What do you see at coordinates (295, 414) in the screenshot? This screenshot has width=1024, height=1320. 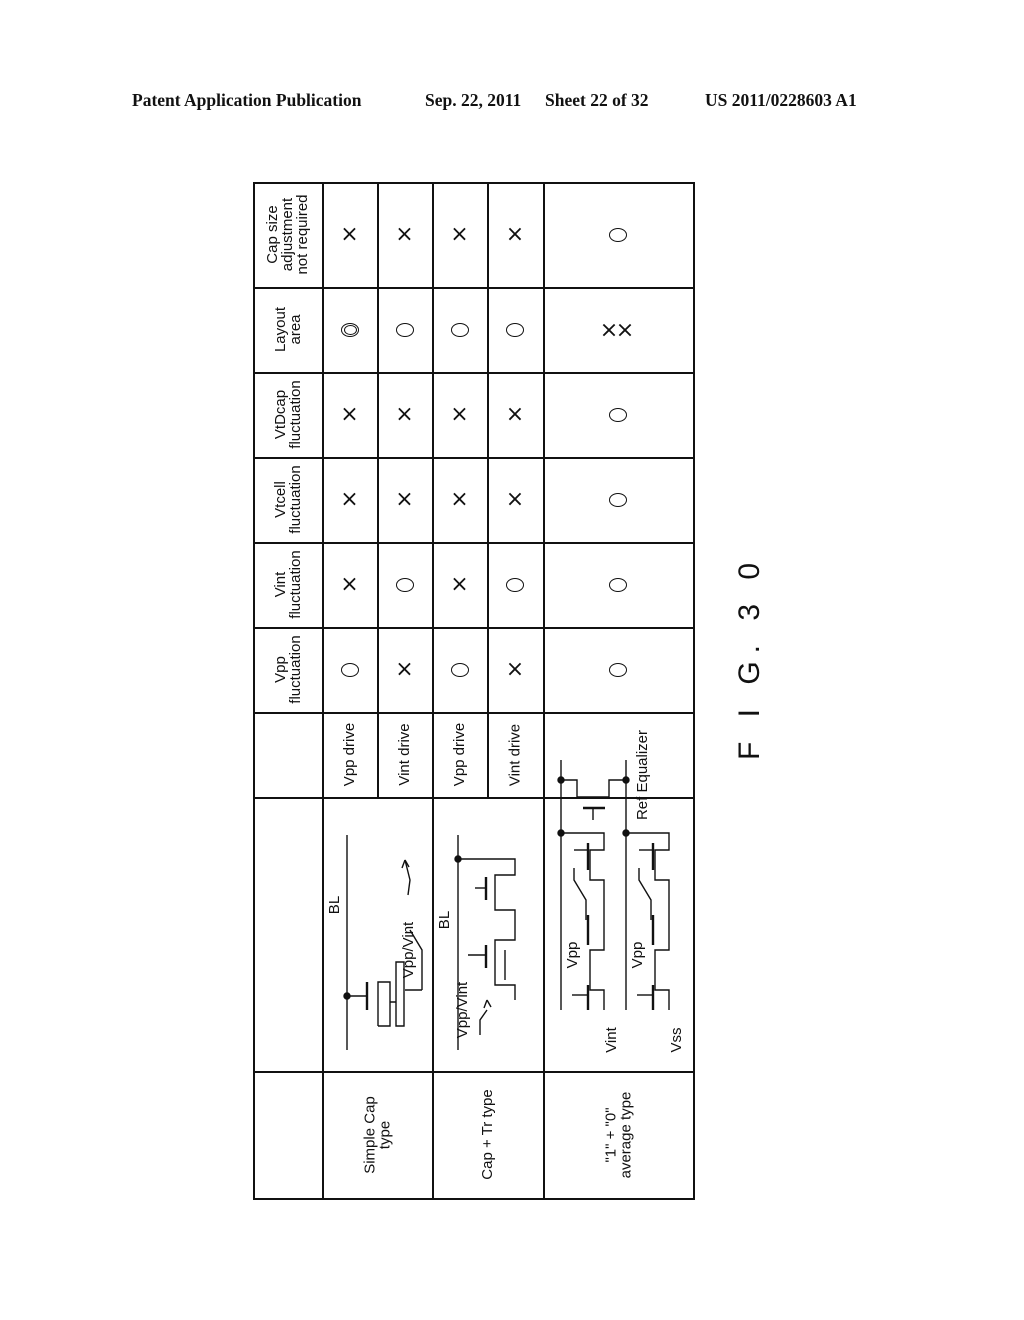 I see `criterion-header-vtdcap-line: fluctuation` at bounding box center [295, 414].